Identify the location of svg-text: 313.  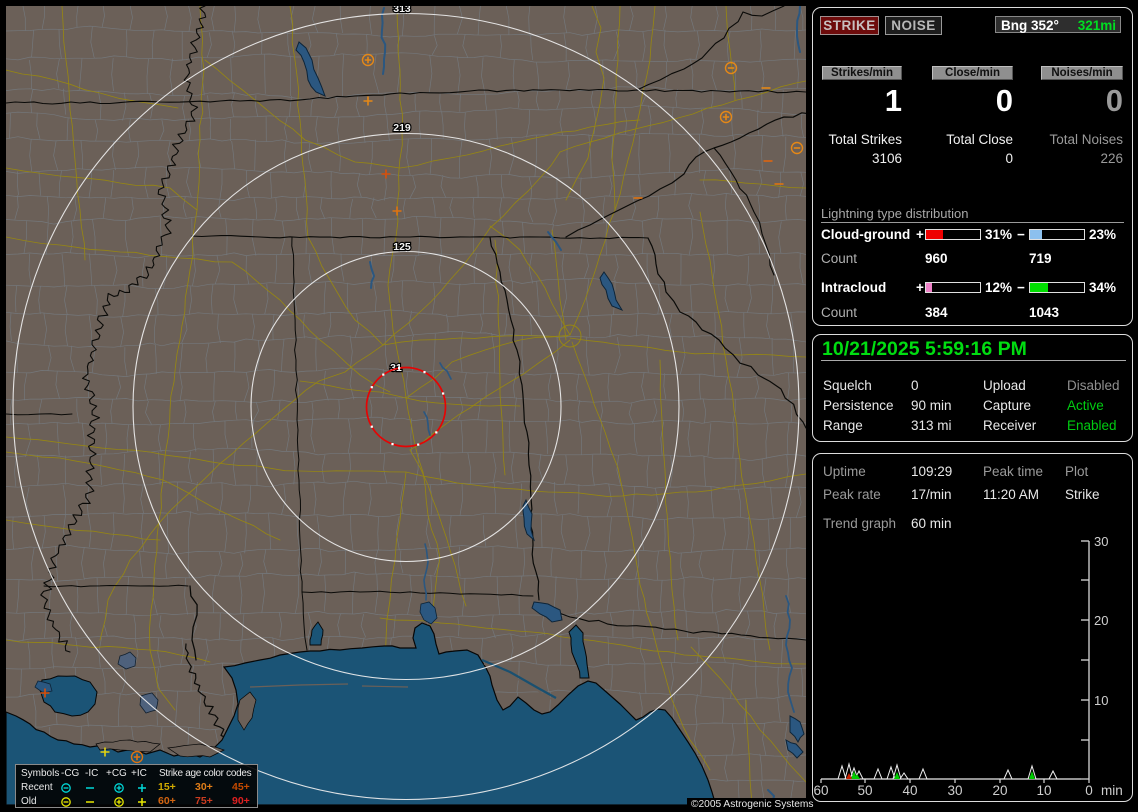
(402, 10).